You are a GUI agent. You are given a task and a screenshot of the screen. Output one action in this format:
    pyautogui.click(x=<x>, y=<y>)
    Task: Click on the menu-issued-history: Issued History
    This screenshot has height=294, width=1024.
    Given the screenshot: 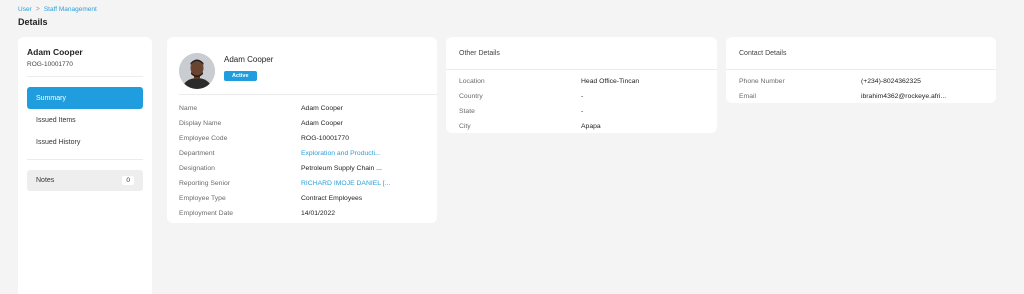 What is the action you would take?
    pyautogui.click(x=85, y=142)
    